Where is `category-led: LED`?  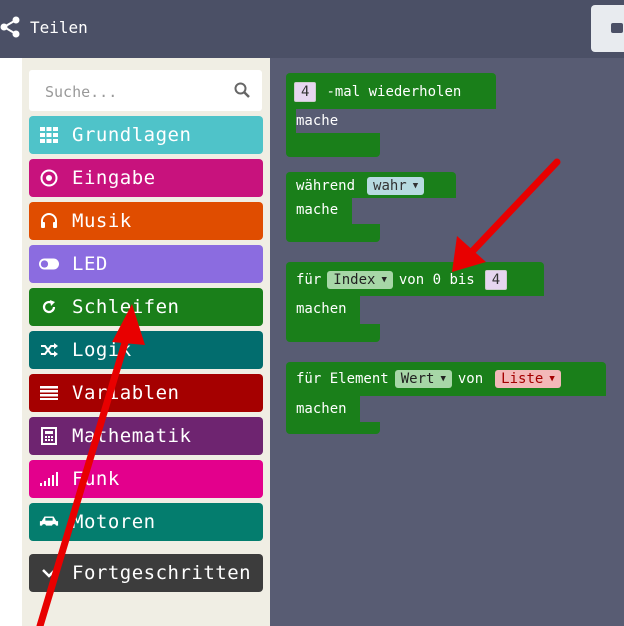
category-led: LED is located at coordinates (146, 264).